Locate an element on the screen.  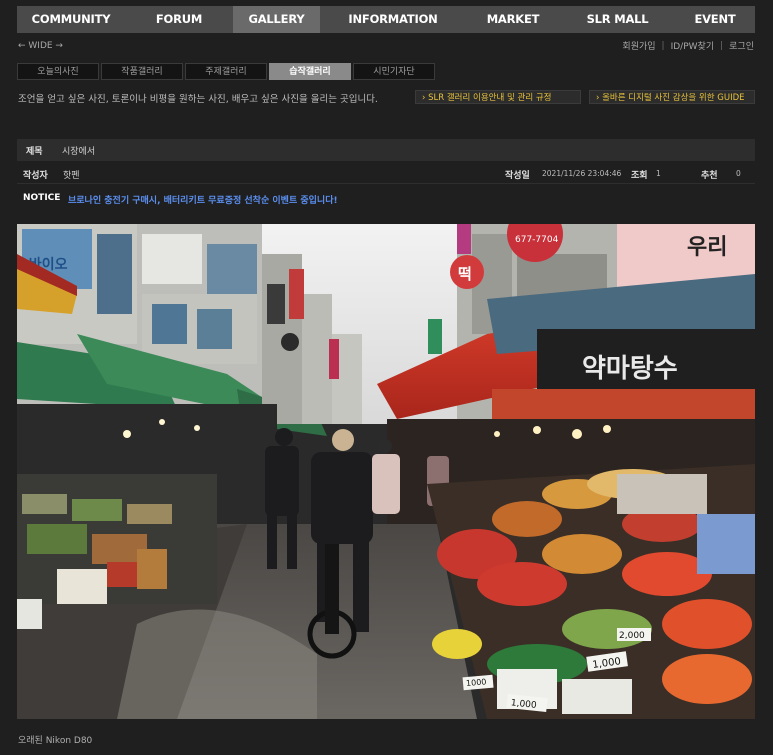
views-count: 1 is located at coordinates (658, 173).